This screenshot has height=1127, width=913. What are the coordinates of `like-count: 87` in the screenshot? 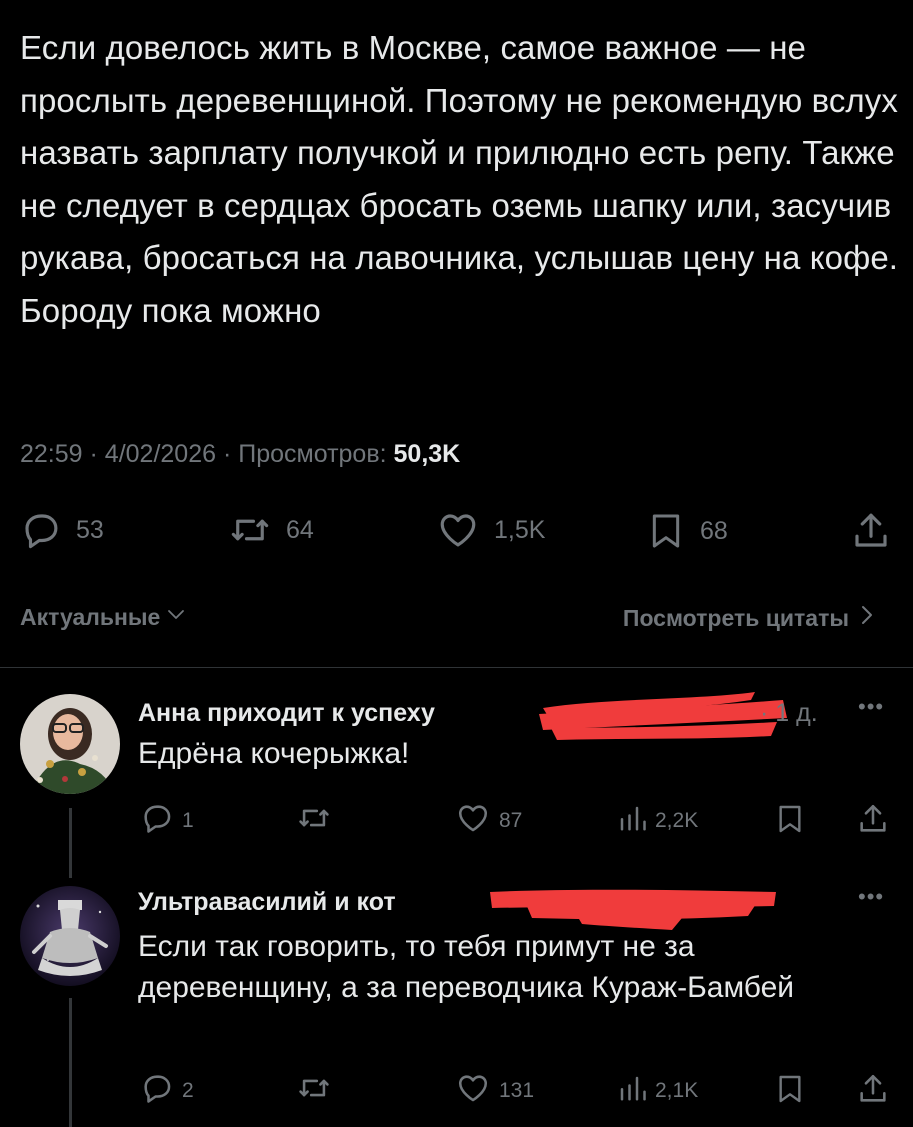 It's located at (511, 820).